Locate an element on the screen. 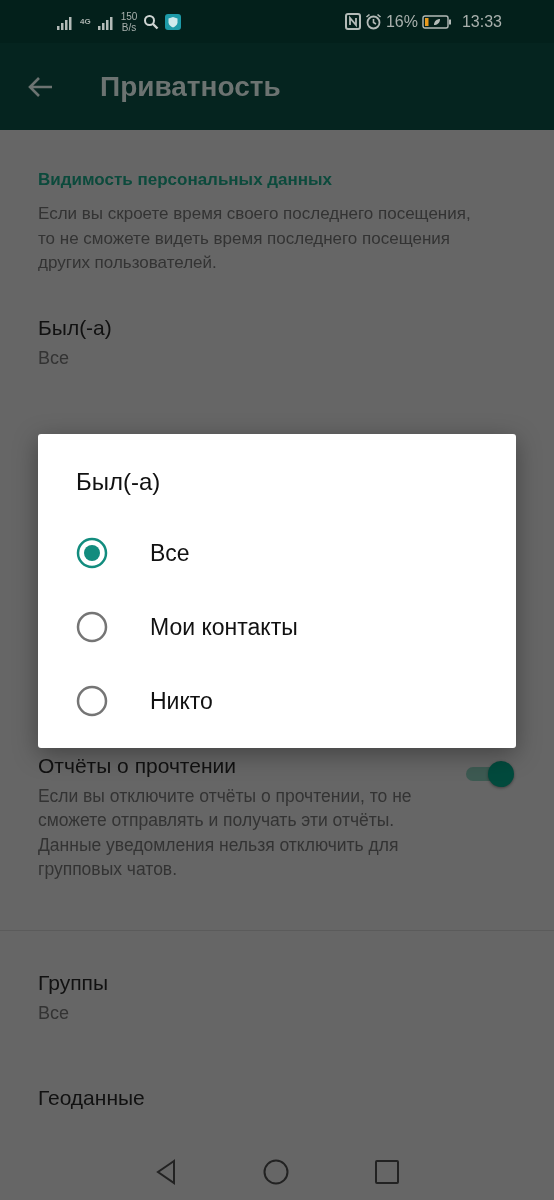 Image resolution: width=554 pixels, height=1200 pixels. dialog-title: Был(-а) is located at coordinates (119, 482).